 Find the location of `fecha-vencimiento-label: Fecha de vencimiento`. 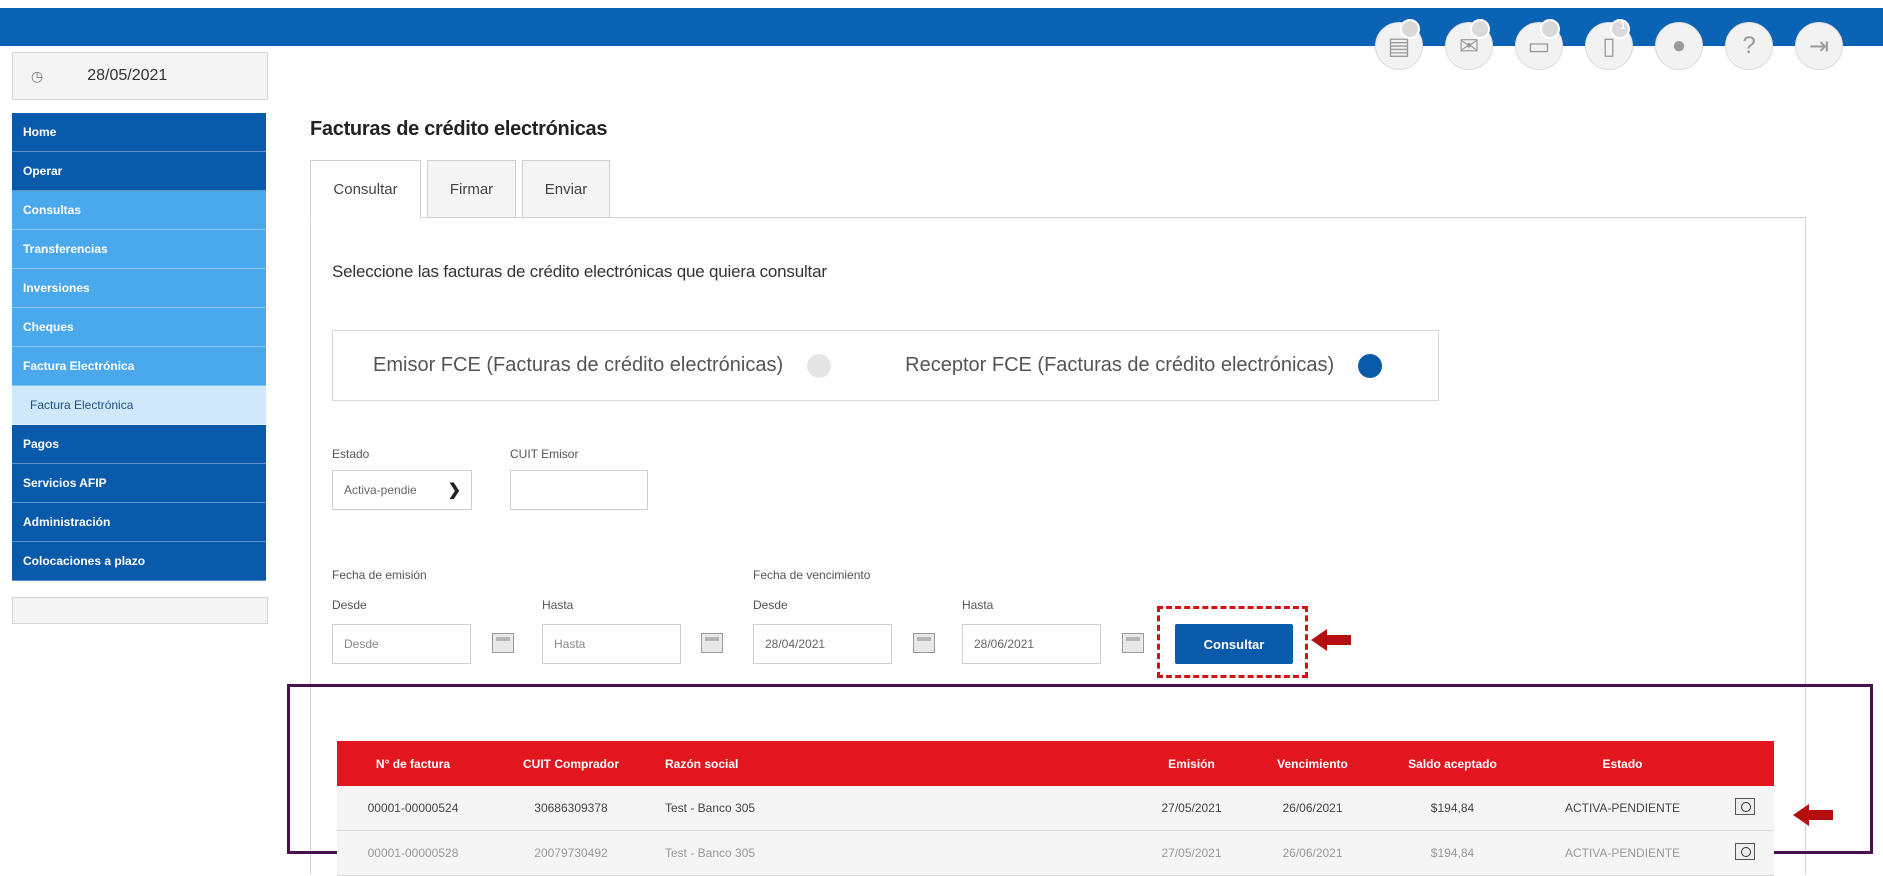

fecha-vencimiento-label: Fecha de vencimiento is located at coordinates (812, 575).